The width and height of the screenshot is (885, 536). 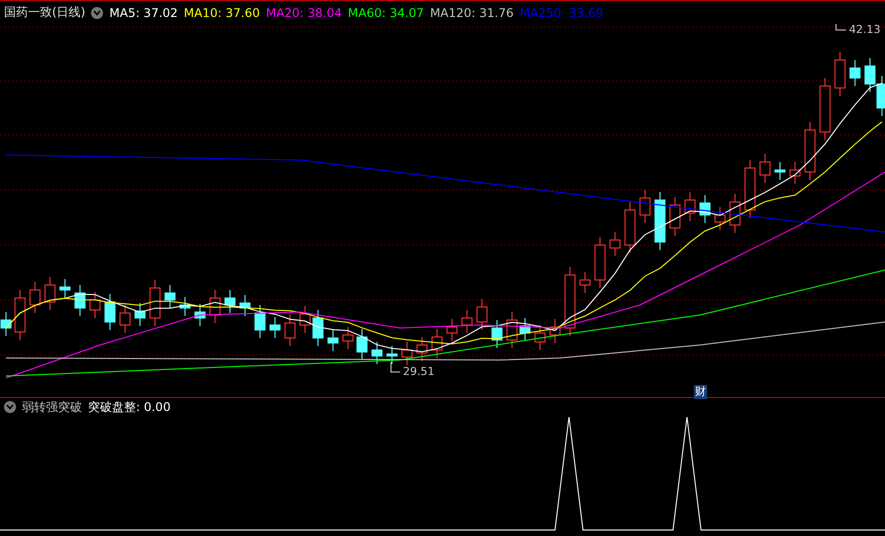 I want to click on moving-average-label: MA5: 37.02, so click(x=143, y=13).